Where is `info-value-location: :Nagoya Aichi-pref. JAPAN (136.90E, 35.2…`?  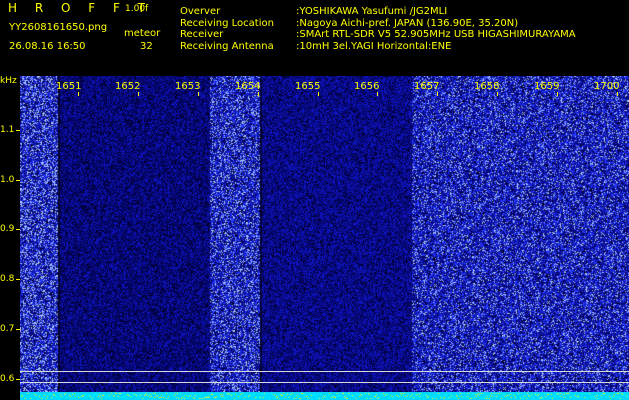 info-value-location: :Nagoya Aichi-pref. JAPAN (136.90E, 35.2… is located at coordinates (407, 23).